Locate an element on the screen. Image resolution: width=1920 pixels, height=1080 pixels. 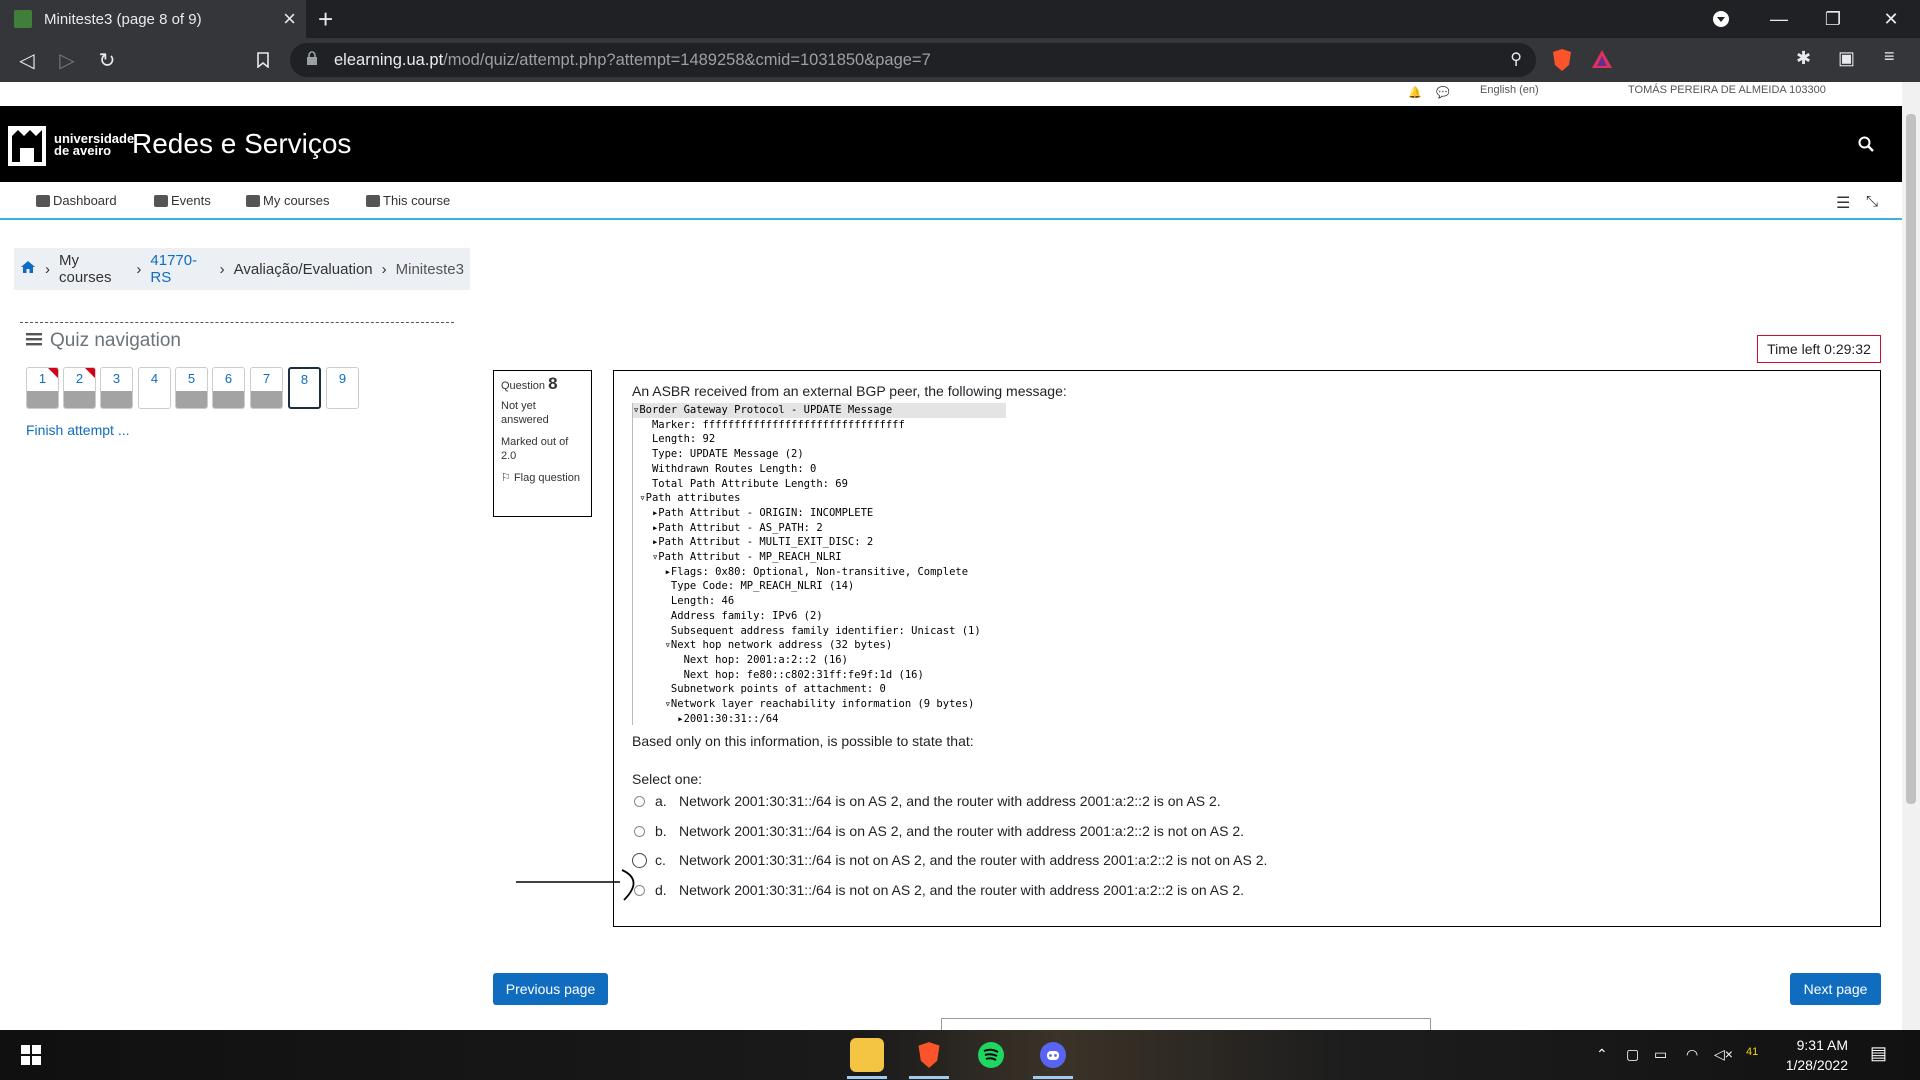
browser-tab: Miniteste3 (page 8 of 9) × is located at coordinates (153, 19).